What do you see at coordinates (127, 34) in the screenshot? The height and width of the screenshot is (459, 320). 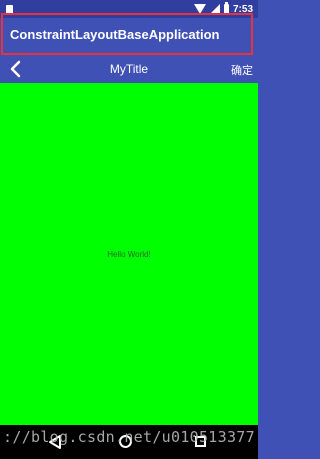 I see `highlight-box` at bounding box center [127, 34].